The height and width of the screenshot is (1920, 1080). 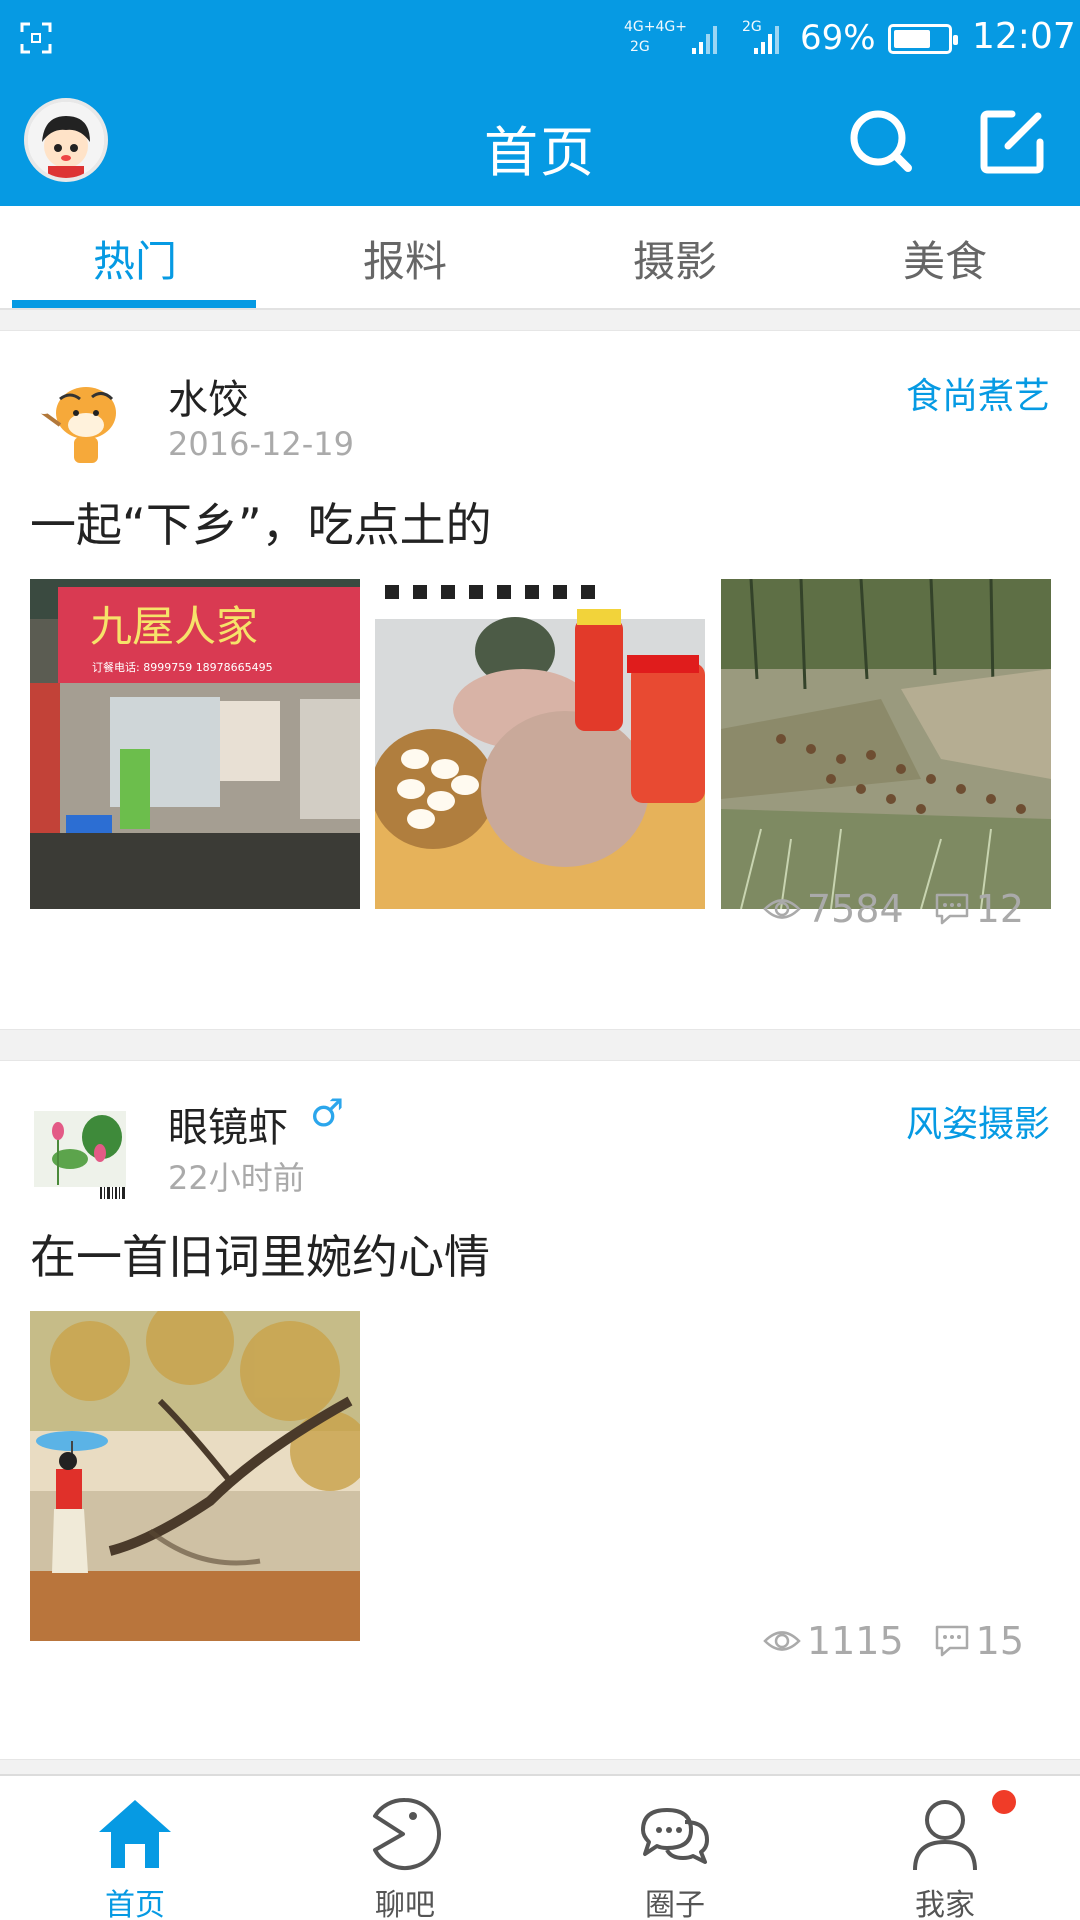 I want to click on bottom-navigation: 首页 聊吧 圈子 我家, so click(x=540, y=1847).